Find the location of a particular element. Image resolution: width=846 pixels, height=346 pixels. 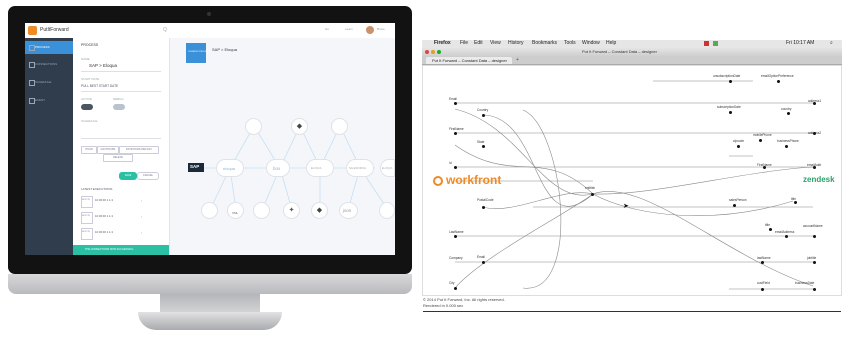

nav-item-process: PROCESS is located at coordinates (42, 47).